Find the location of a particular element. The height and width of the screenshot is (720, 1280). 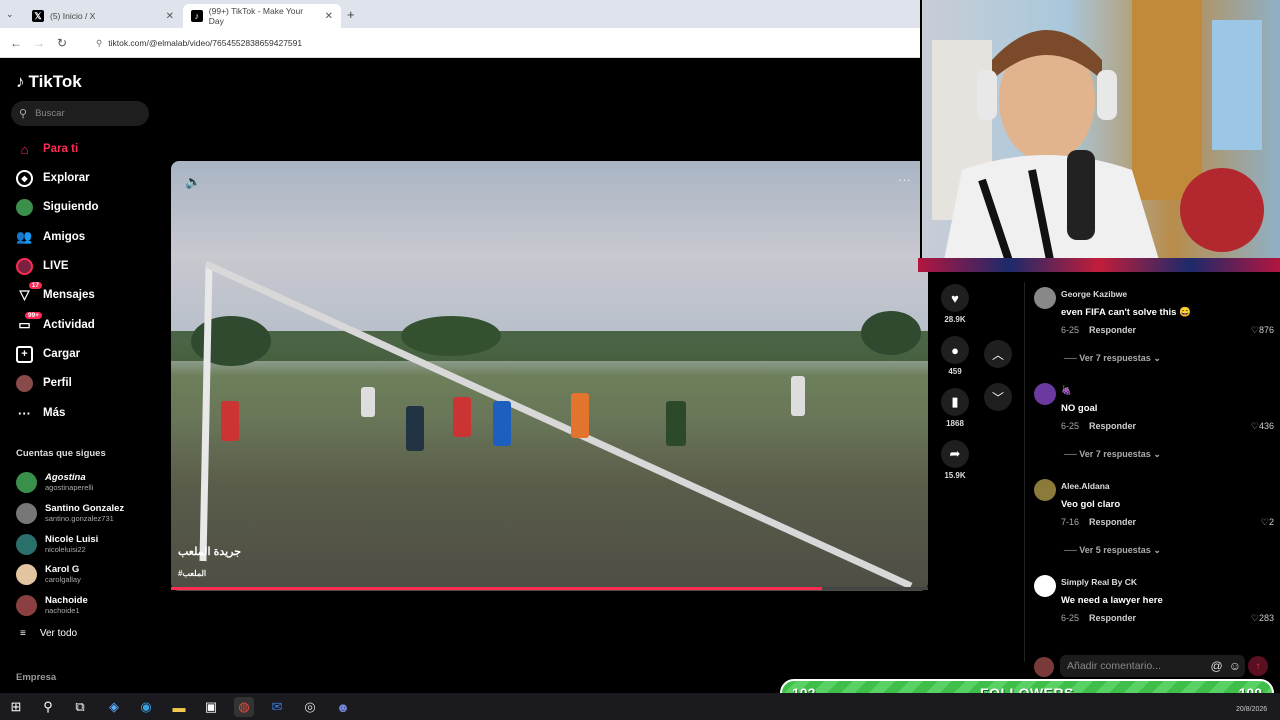

mention-icon: @ is located at coordinates (1217, 666).